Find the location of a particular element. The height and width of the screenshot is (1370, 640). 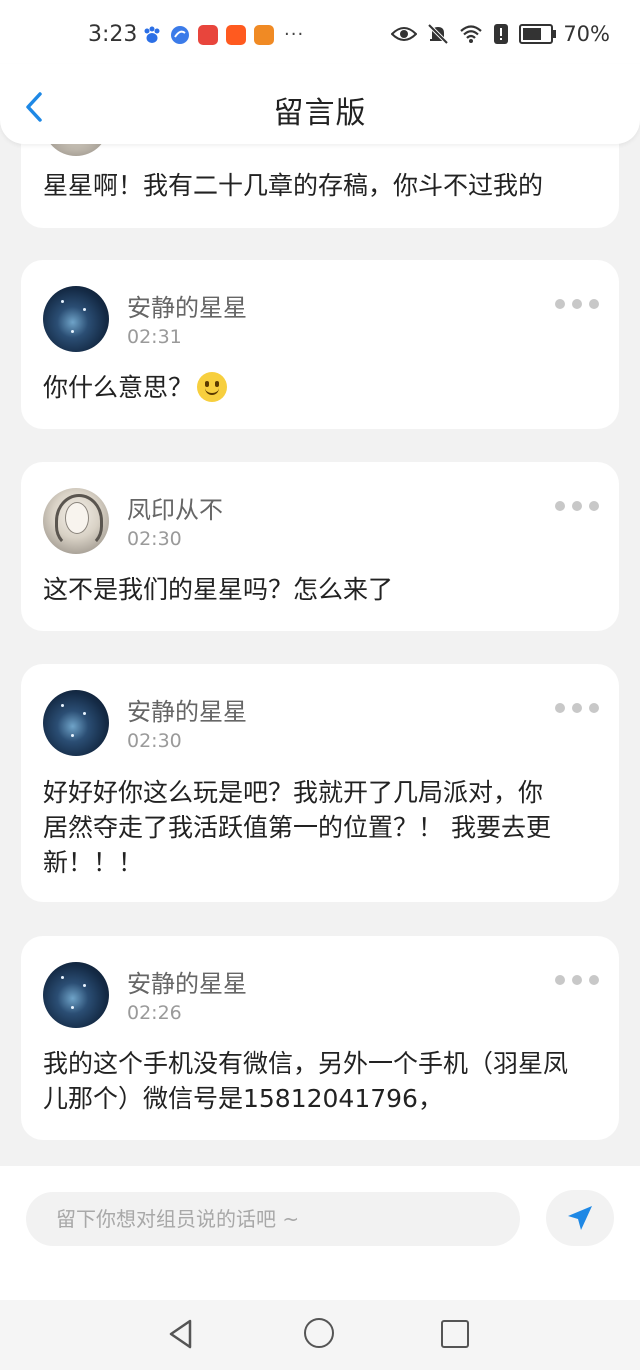

reader-icon is located at coordinates (208, 34).